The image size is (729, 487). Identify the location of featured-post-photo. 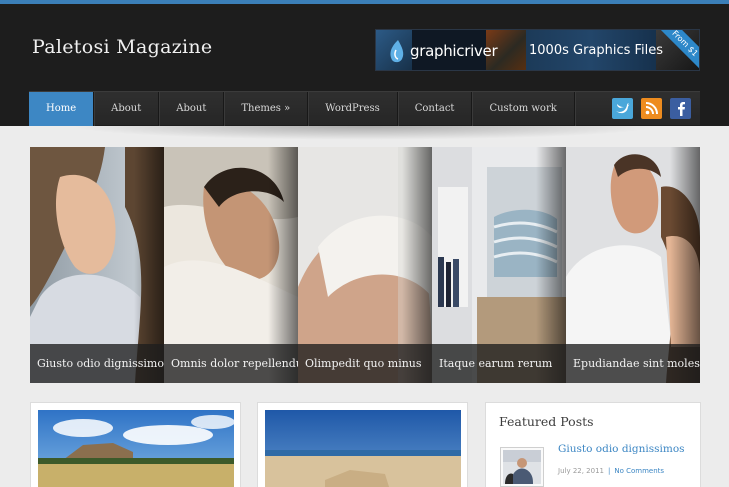
(522, 467).